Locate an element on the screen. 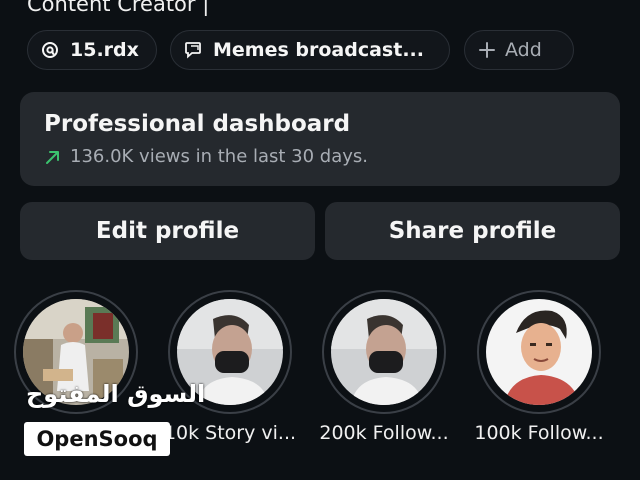  dashboard-subtitle: 136.0K views in the last 30 days. is located at coordinates (219, 156).